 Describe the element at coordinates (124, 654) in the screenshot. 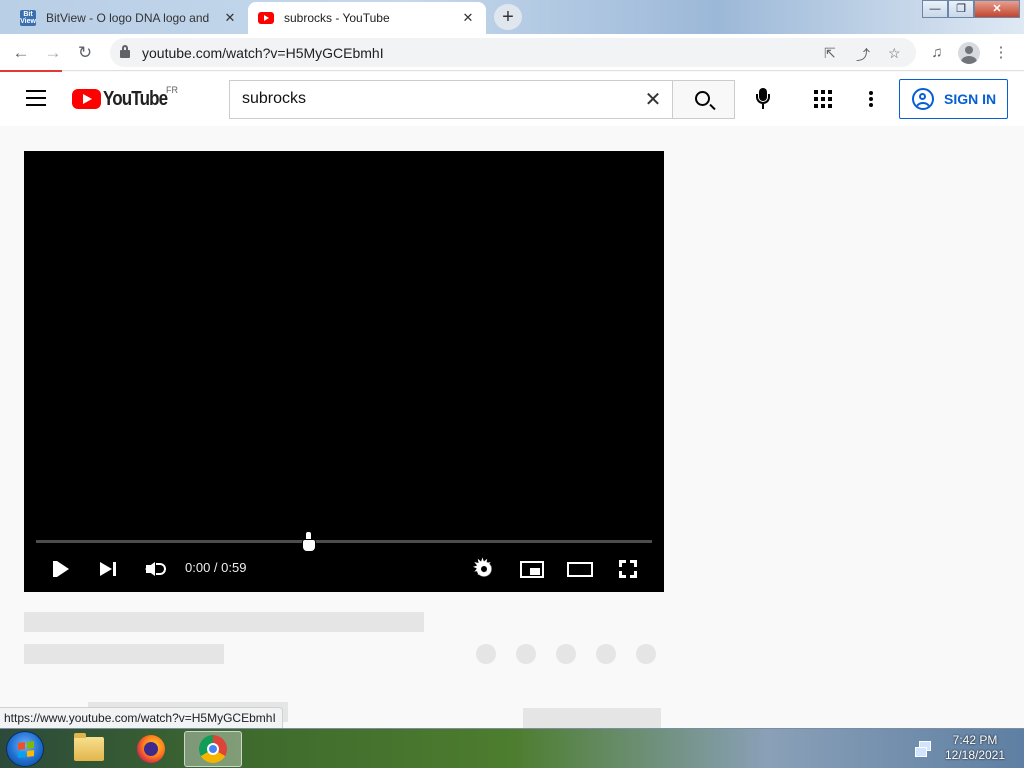

I see `metadata-skeleton` at that location.